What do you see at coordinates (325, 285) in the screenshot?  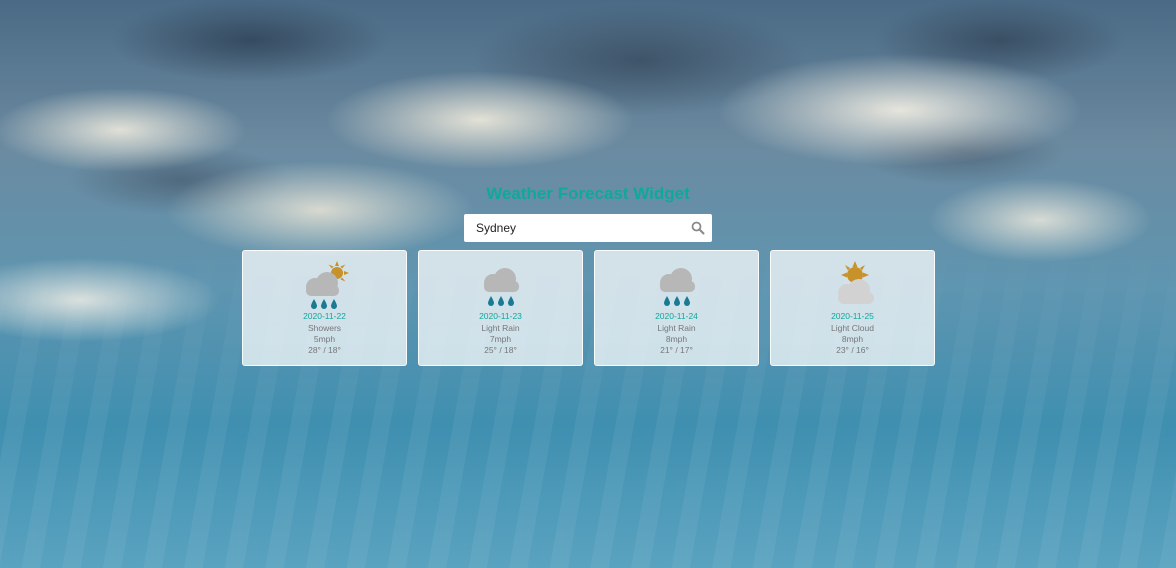 I see `showers-icon` at bounding box center [325, 285].